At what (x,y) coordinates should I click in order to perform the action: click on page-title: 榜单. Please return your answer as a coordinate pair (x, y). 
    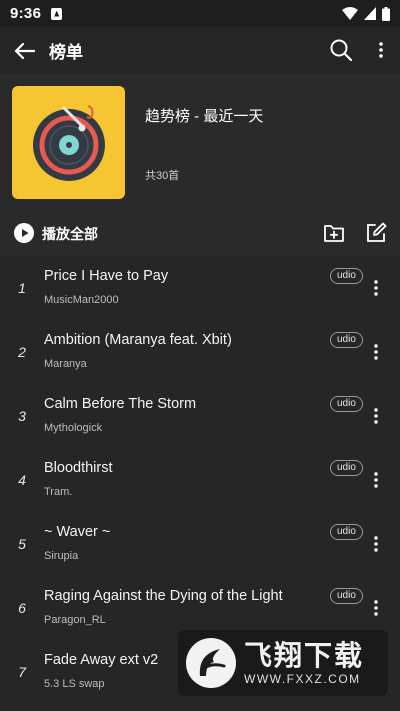
    Looking at the image, I should click on (66, 52).